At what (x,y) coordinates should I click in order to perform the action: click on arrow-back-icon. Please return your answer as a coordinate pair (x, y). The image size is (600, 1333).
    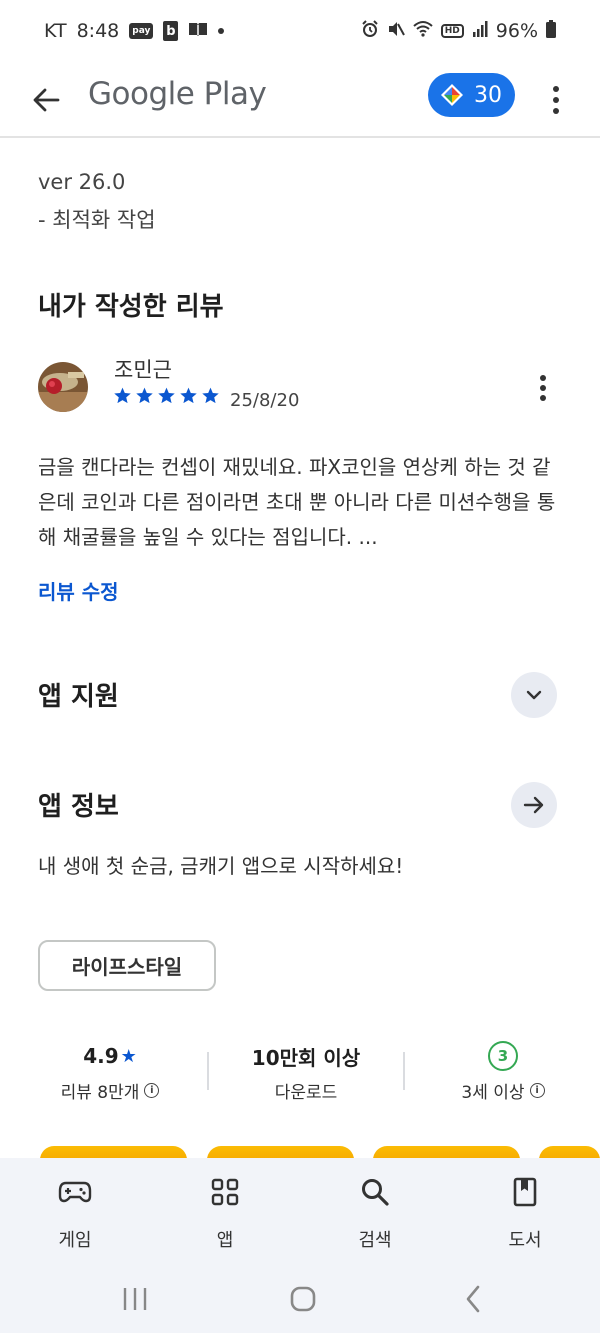
    Looking at the image, I should click on (46, 100).